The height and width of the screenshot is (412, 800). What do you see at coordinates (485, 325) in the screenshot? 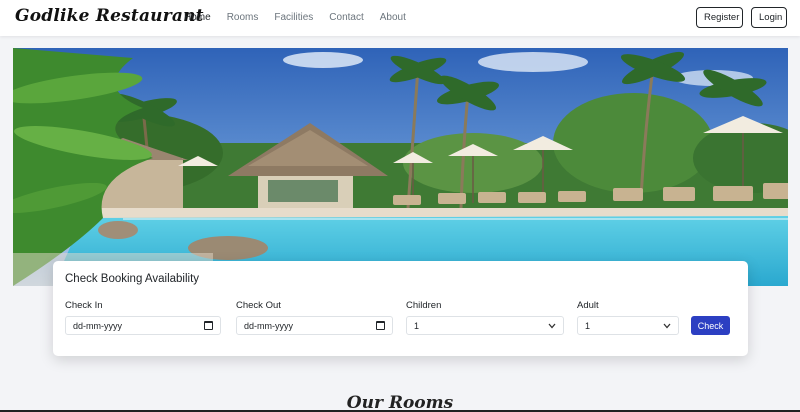
I see `children-select: 1` at bounding box center [485, 325].